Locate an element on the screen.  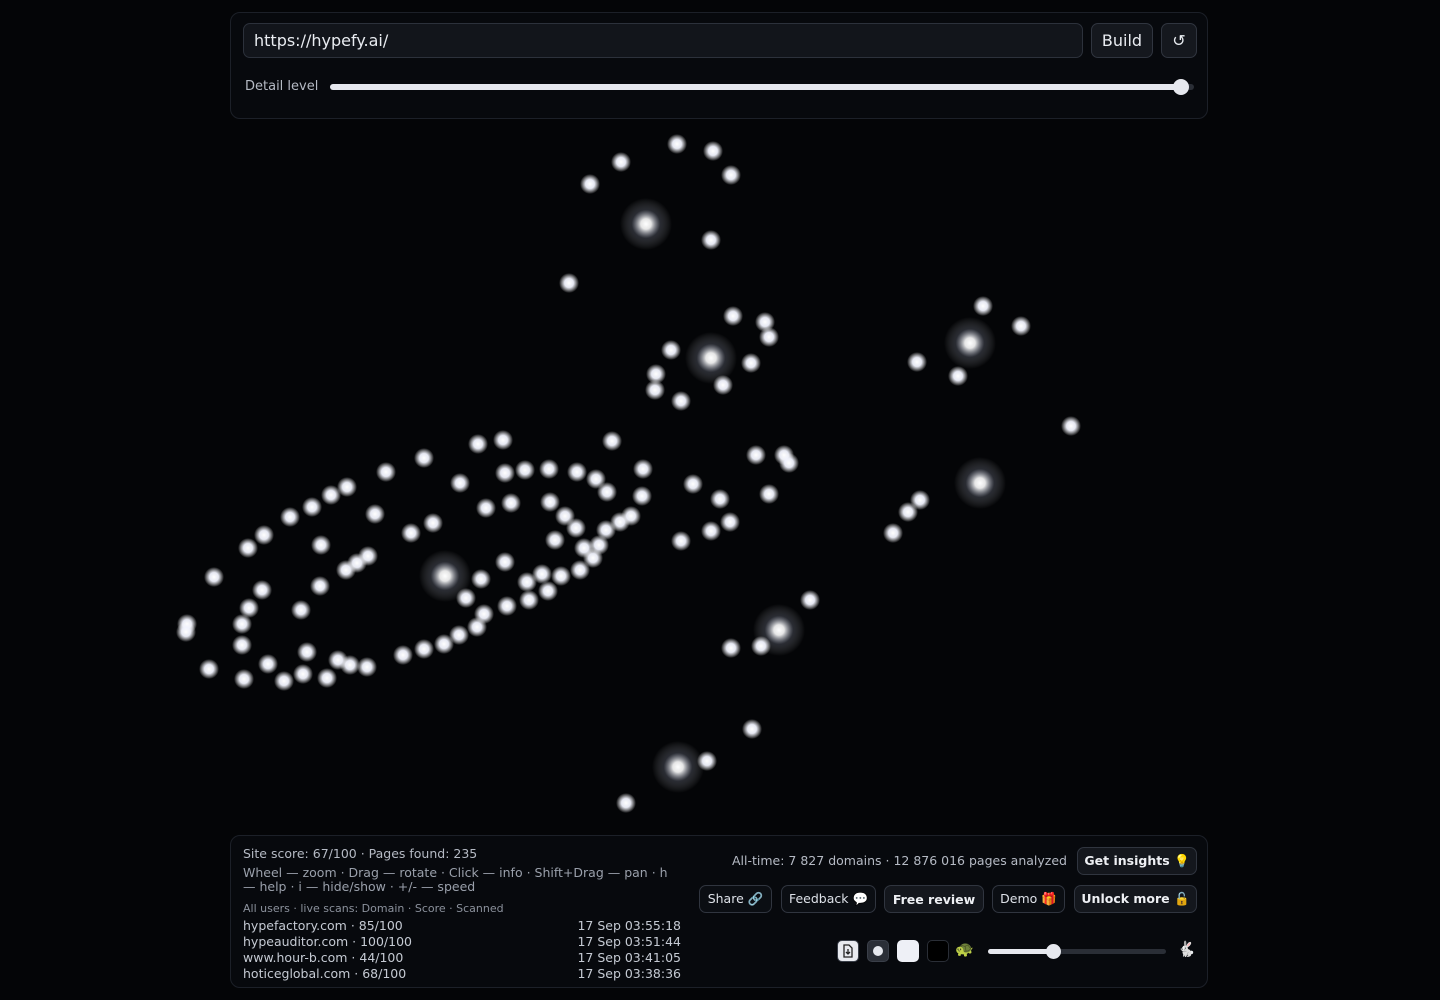
url-input is located at coordinates (663, 40).